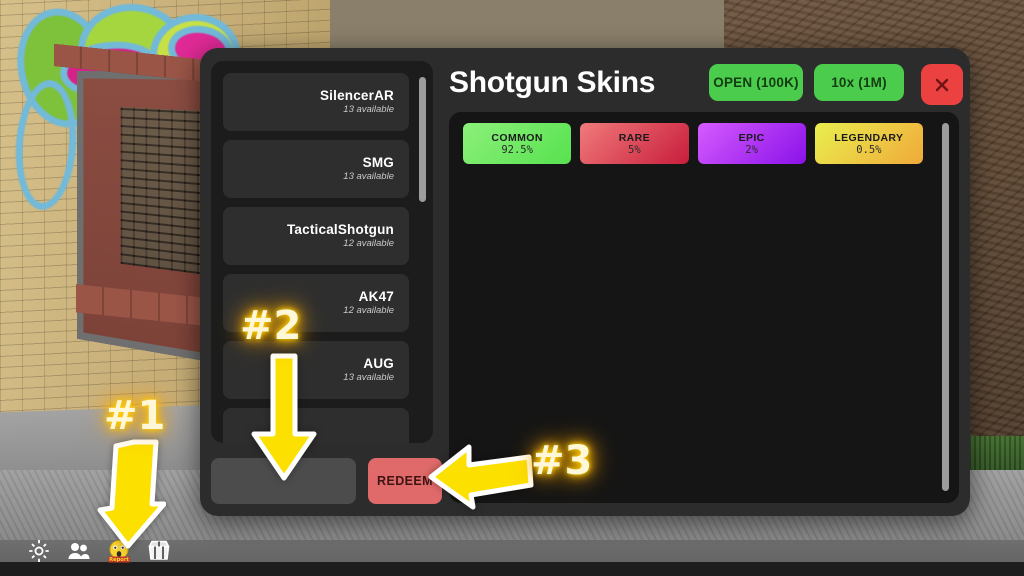 The width and height of the screenshot is (1024, 576). What do you see at coordinates (79, 551) in the screenshot?
I see `friends-people-icon` at bounding box center [79, 551].